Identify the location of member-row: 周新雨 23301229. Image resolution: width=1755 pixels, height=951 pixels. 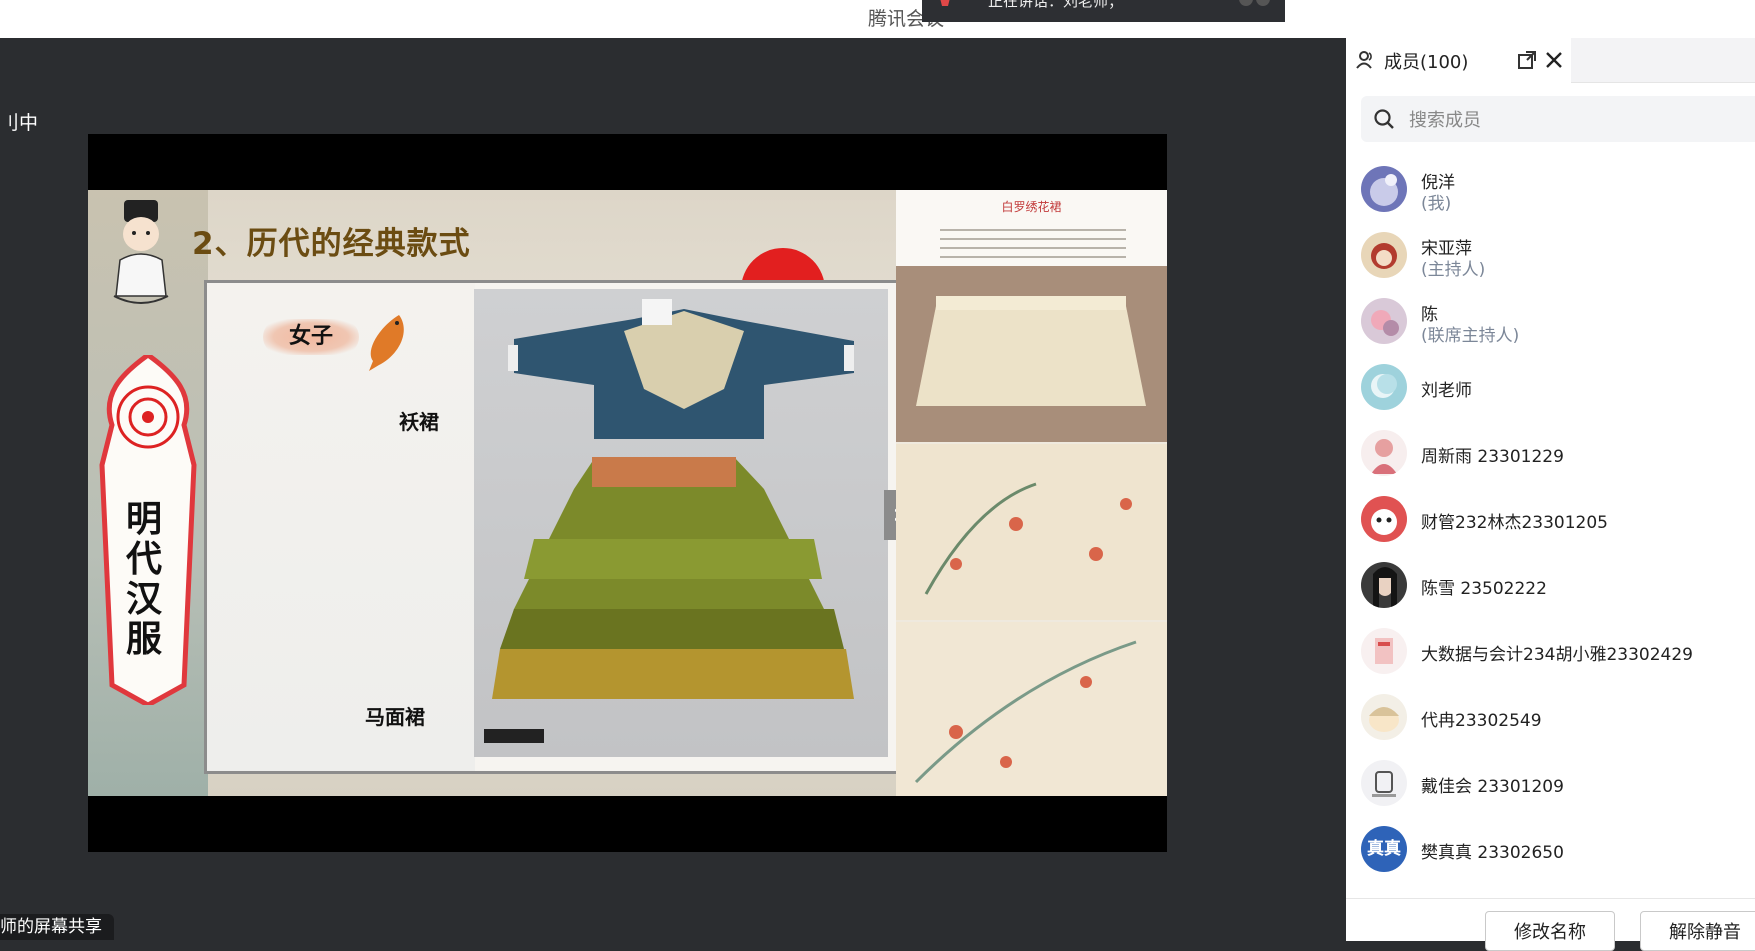
(1550, 453).